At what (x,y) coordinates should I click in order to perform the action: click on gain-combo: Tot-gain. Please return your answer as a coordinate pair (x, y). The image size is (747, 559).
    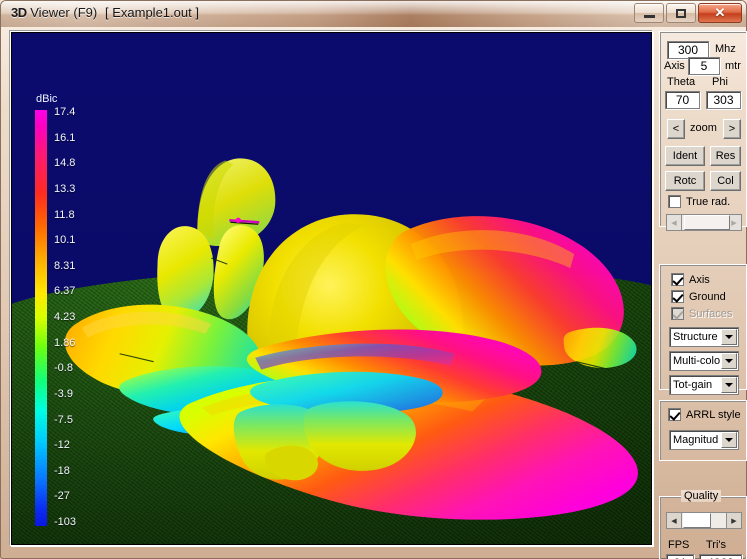
    Looking at the image, I should click on (704, 385).